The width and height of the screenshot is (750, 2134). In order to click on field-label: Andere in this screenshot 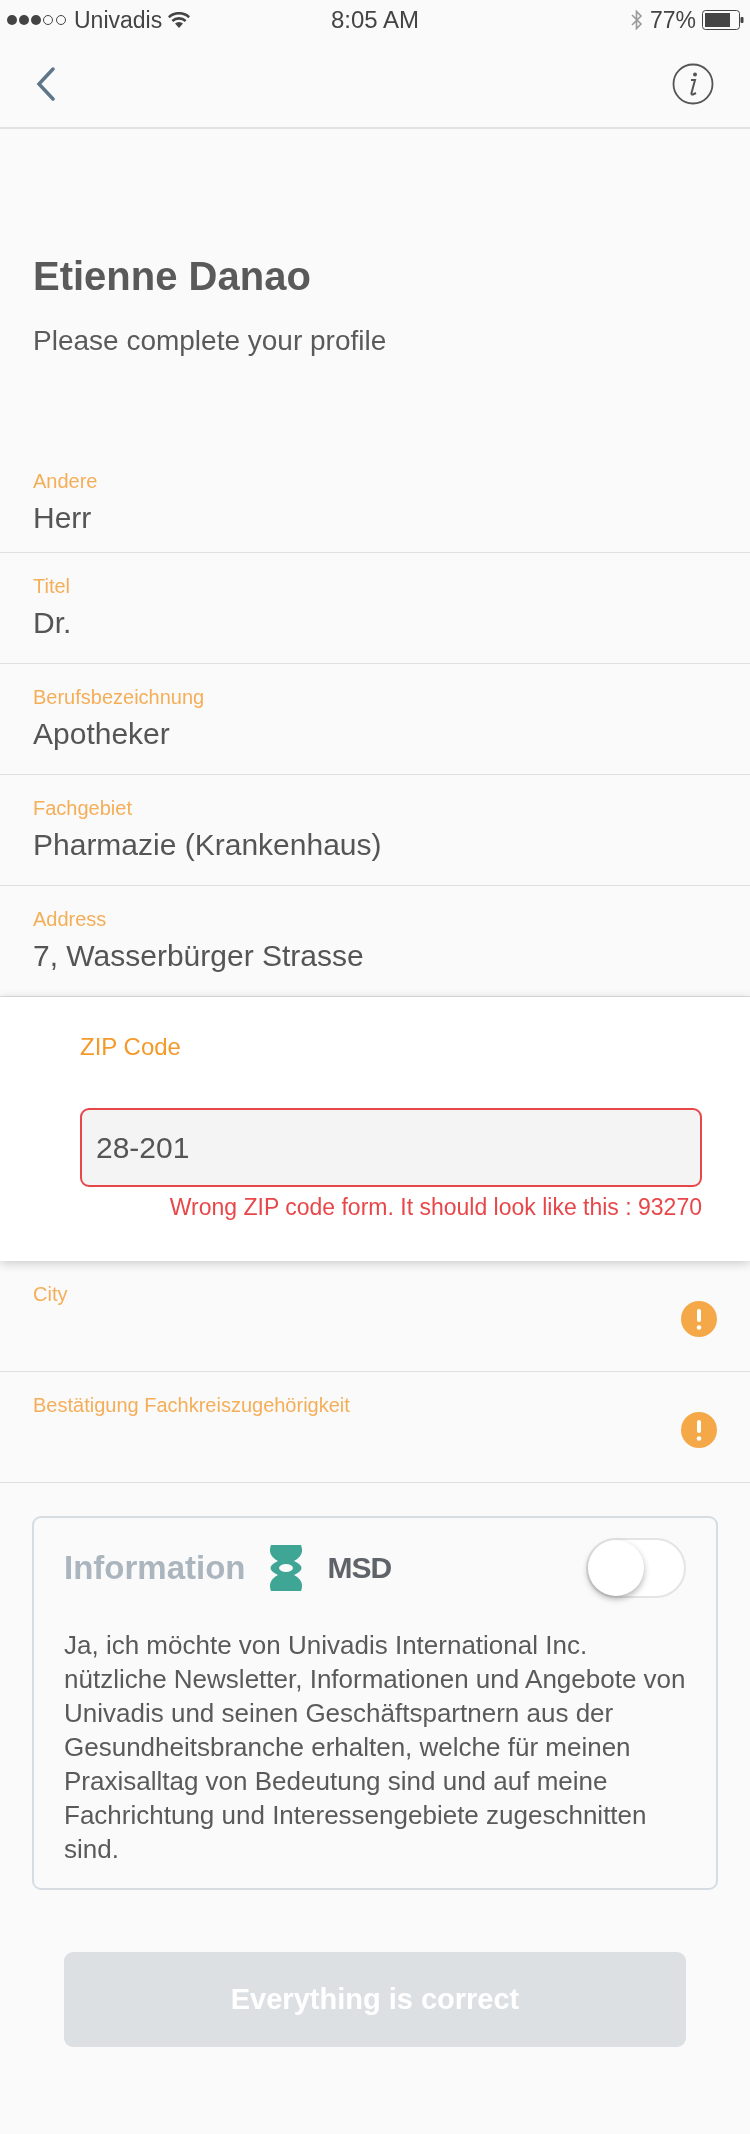, I will do `click(65, 481)`.